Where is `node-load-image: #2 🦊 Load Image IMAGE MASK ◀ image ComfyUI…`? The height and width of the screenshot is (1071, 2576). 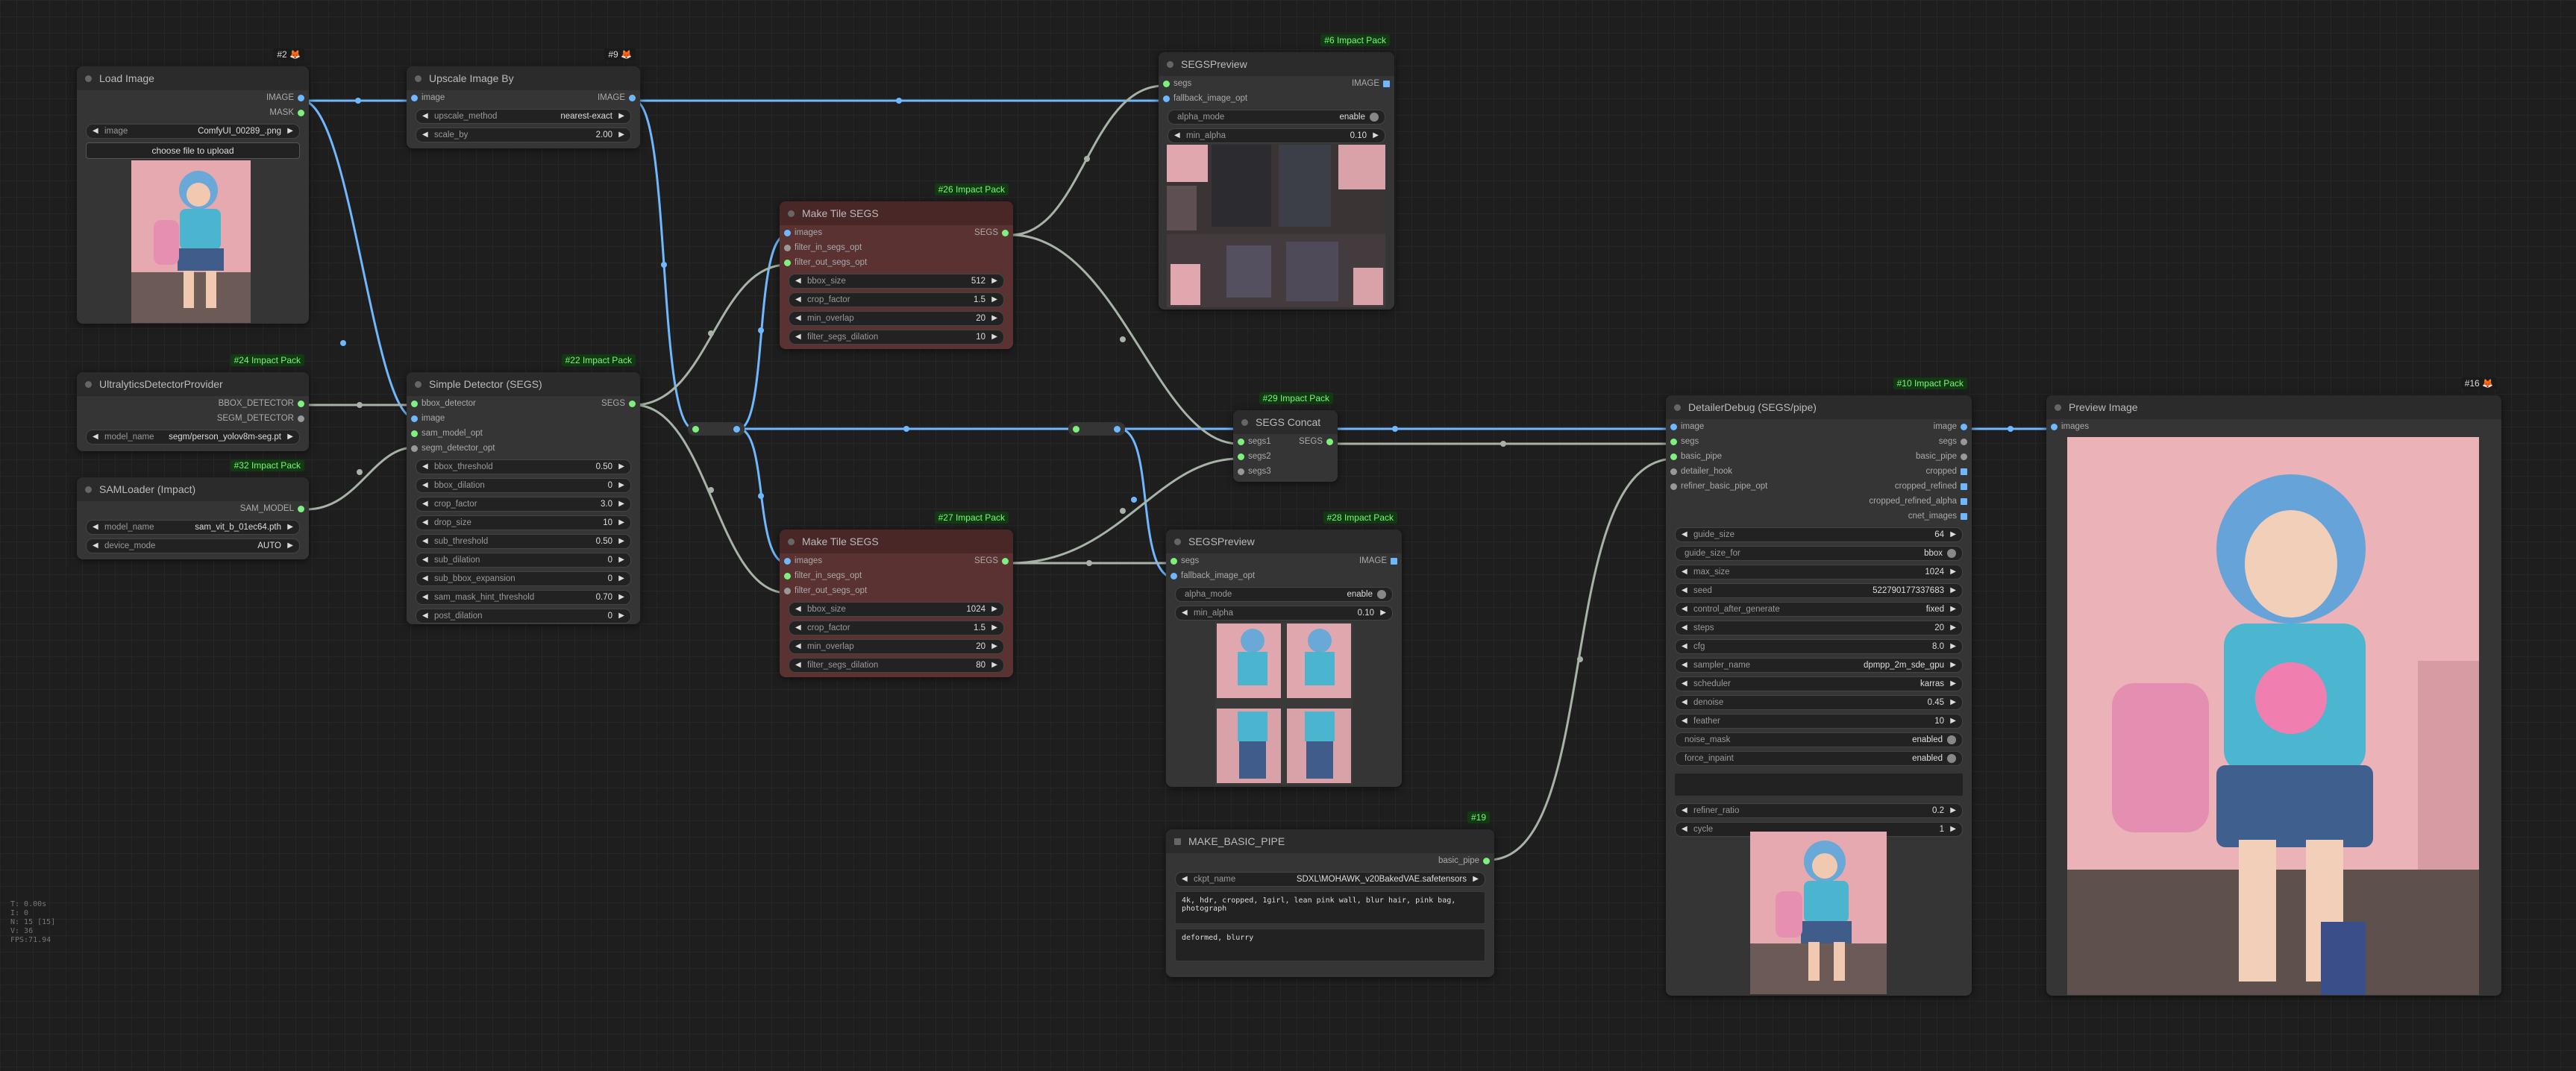
node-load-image: #2 🦊 Load Image IMAGE MASK ◀ image ComfyUI… is located at coordinates (193, 186).